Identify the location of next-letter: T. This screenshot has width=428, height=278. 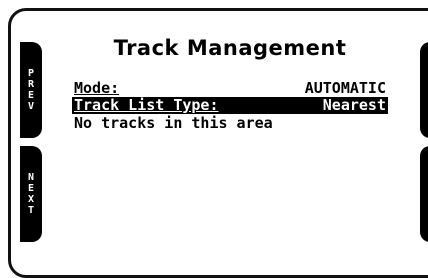
(31, 210).